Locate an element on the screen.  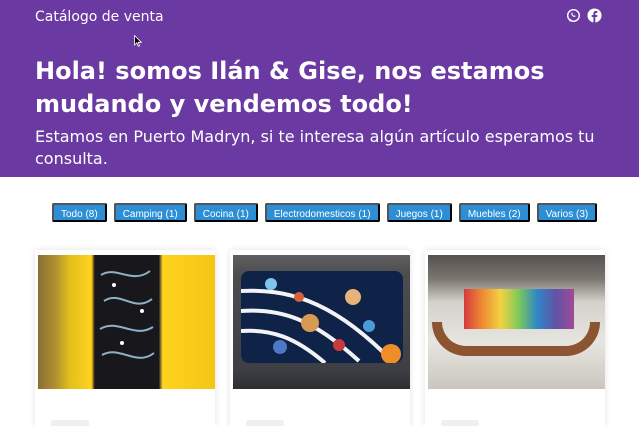
site-brand: Catálogo de venta is located at coordinates (99, 17).